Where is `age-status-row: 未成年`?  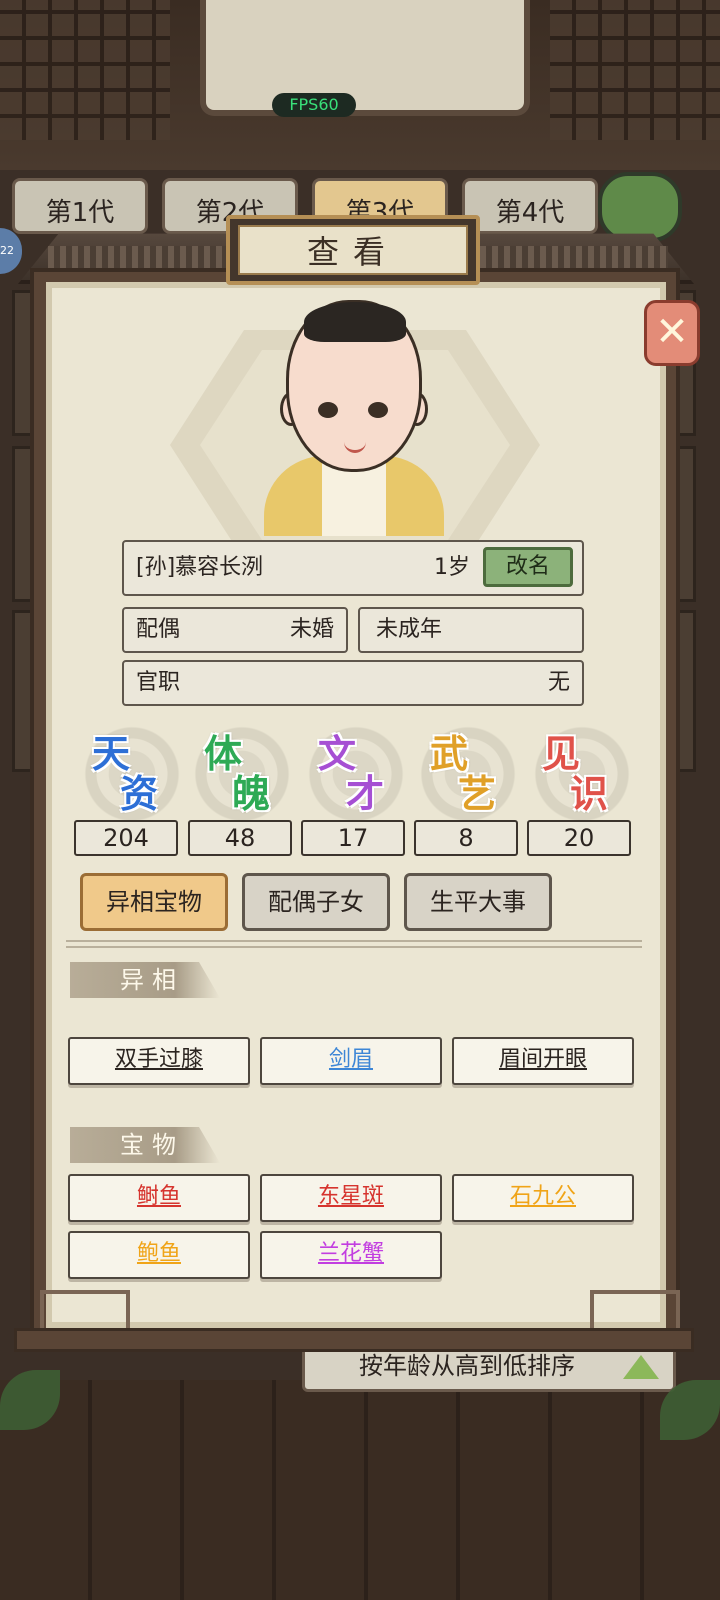
age-status-row: 未成年 is located at coordinates (471, 630).